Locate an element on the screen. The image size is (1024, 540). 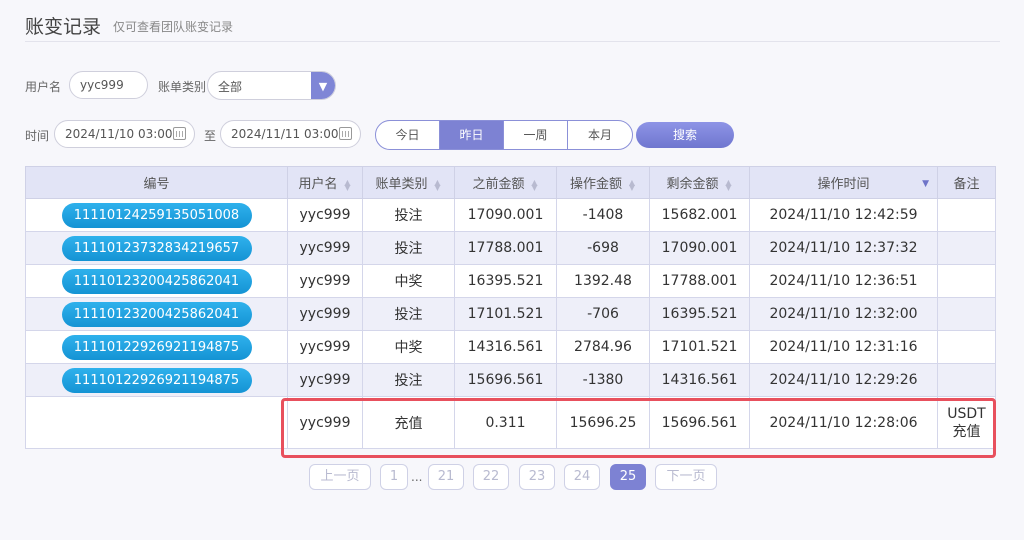
cell-time: 2024/11/10 12:29:26 is located at coordinates (843, 380).